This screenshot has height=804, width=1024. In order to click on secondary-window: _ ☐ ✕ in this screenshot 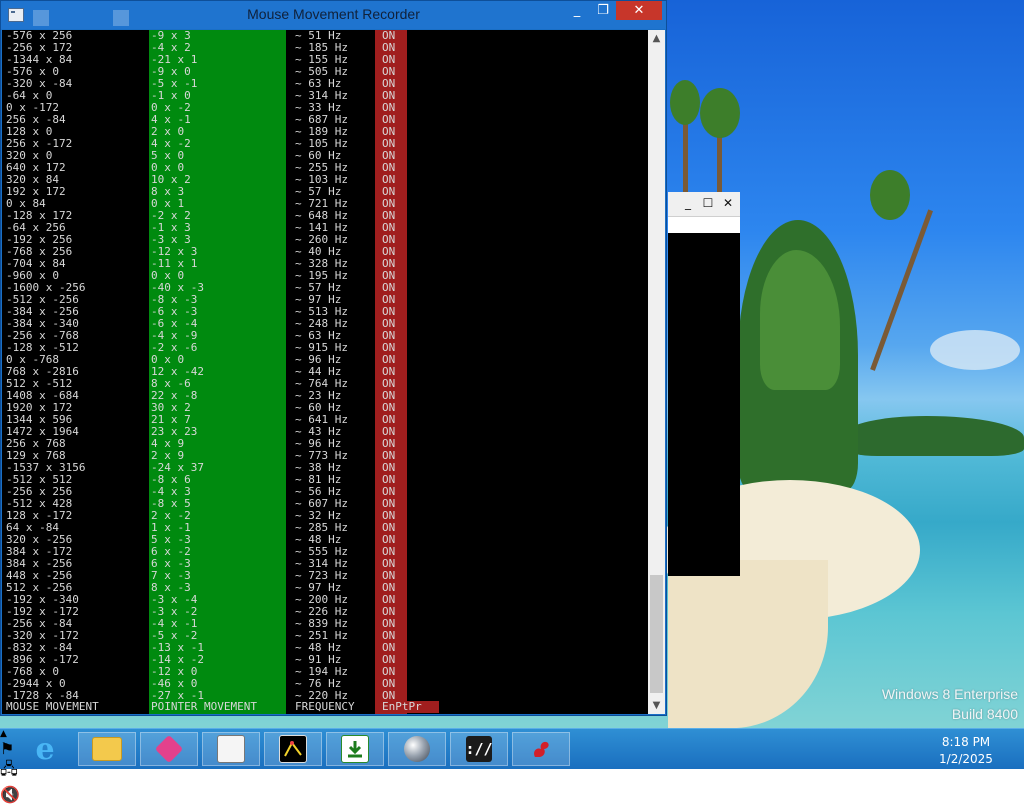, I will do `click(704, 384)`.